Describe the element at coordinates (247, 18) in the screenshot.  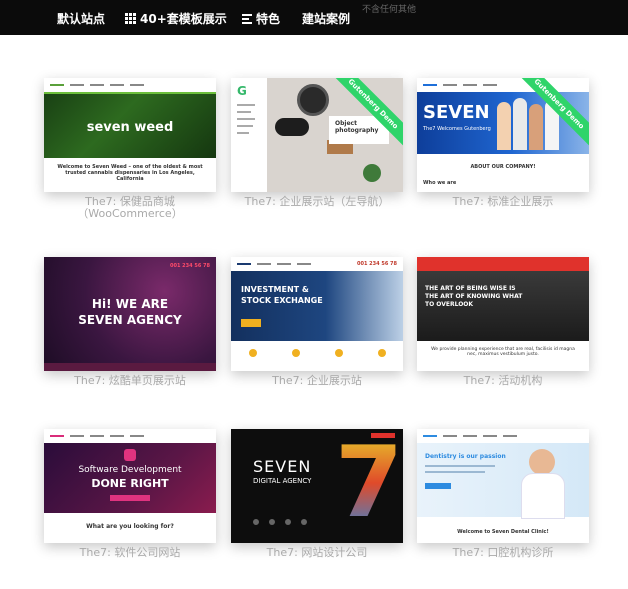
I see `list-icon` at that location.